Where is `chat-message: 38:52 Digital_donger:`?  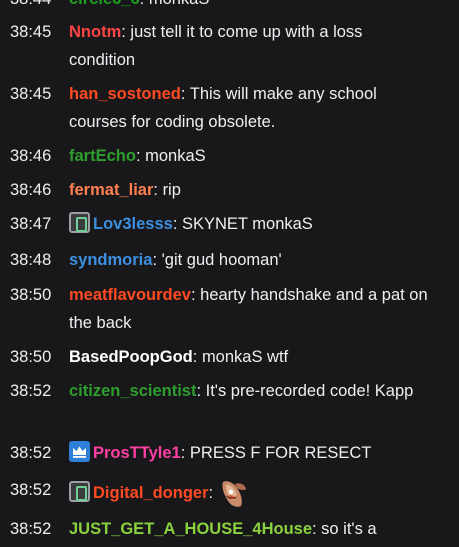
chat-message: 38:52 Digital_donger: is located at coordinates (229, 493).